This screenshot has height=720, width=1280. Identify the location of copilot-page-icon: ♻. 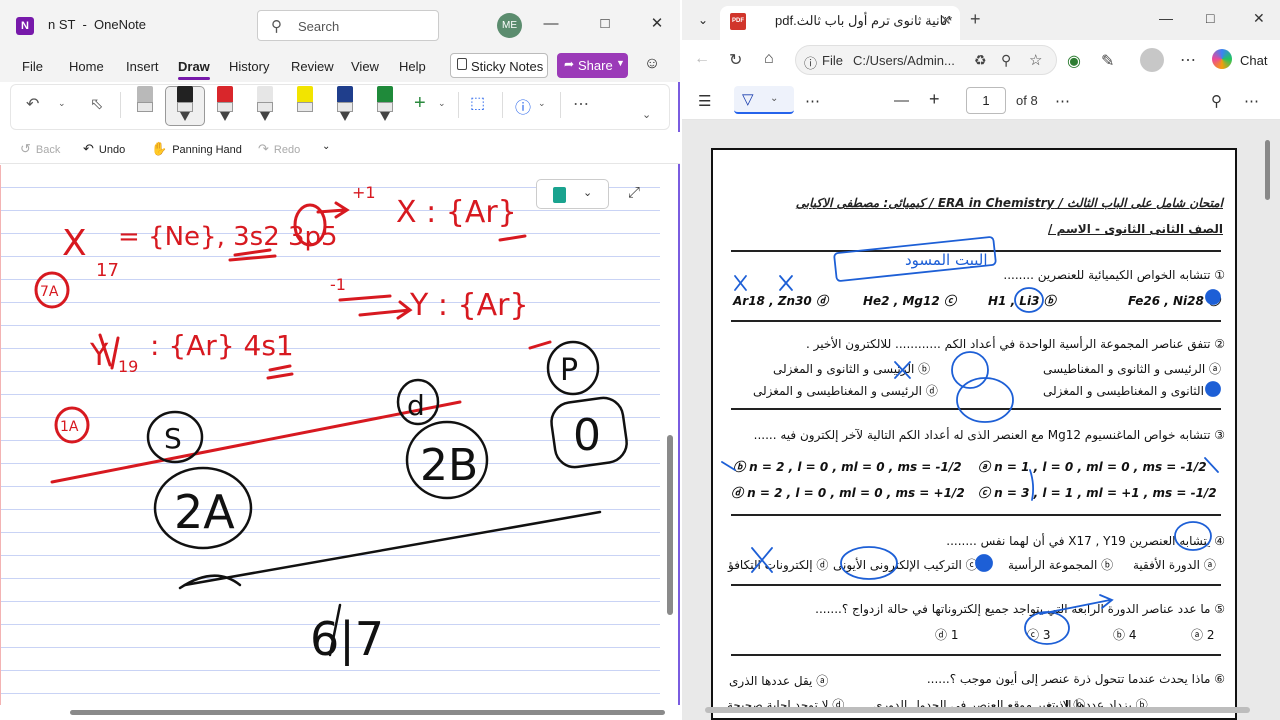
(980, 60).